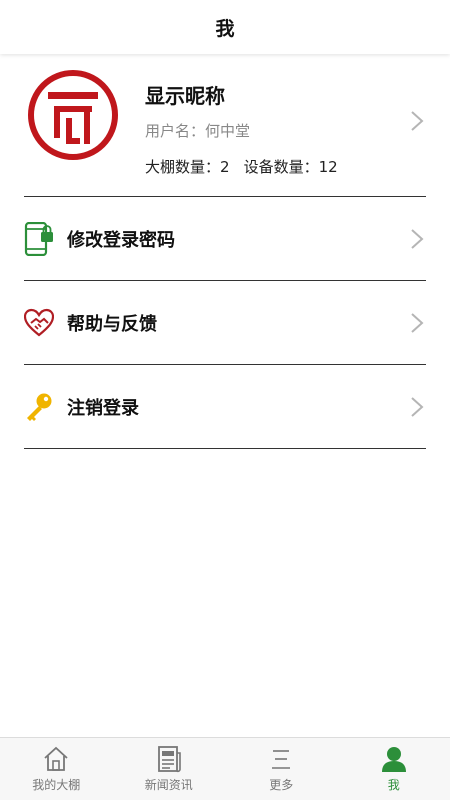  I want to click on device-count-label: 设备数量：, so click(281, 167).